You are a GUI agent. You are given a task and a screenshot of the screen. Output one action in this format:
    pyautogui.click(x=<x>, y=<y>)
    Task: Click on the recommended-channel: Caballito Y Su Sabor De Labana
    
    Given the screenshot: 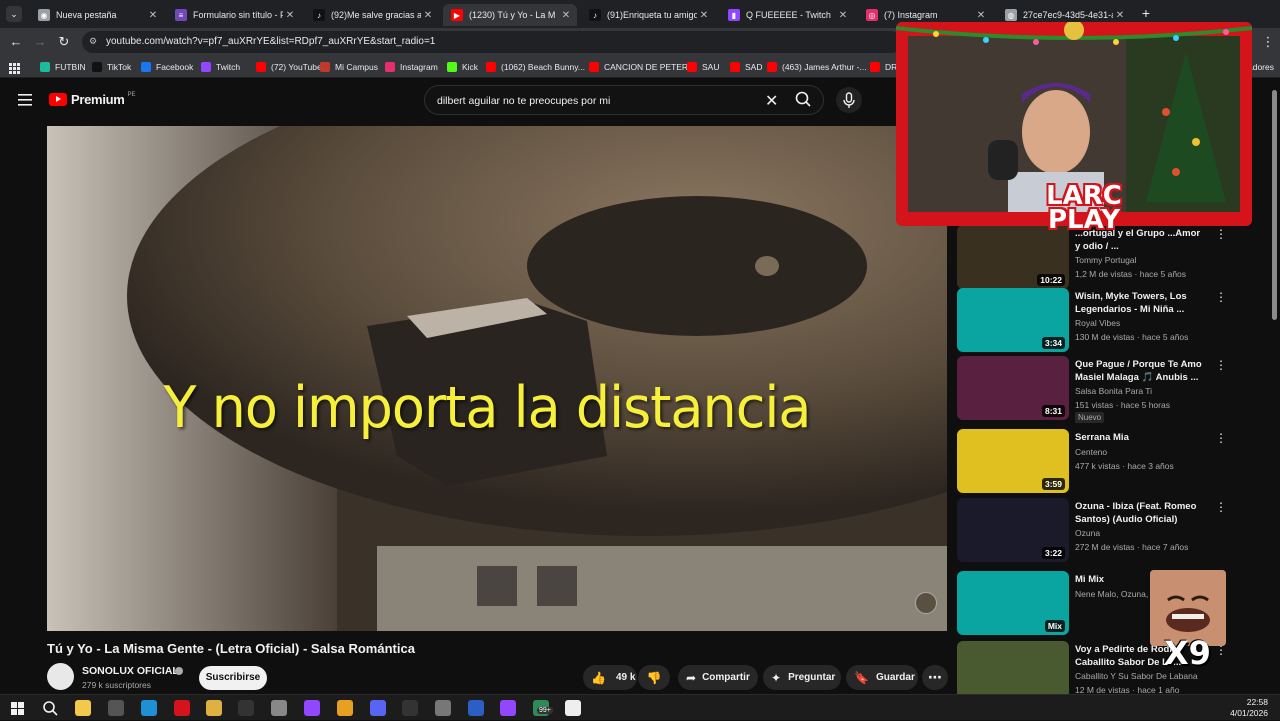 What is the action you would take?
    pyautogui.click(x=1136, y=676)
    